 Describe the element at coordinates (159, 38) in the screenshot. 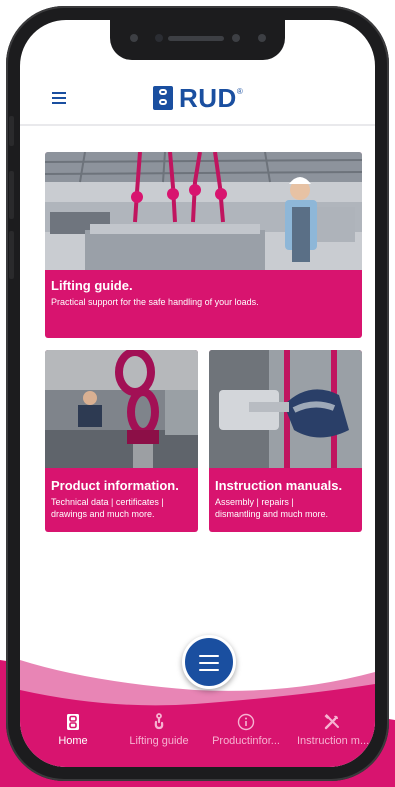

I see `camera-dot` at that location.